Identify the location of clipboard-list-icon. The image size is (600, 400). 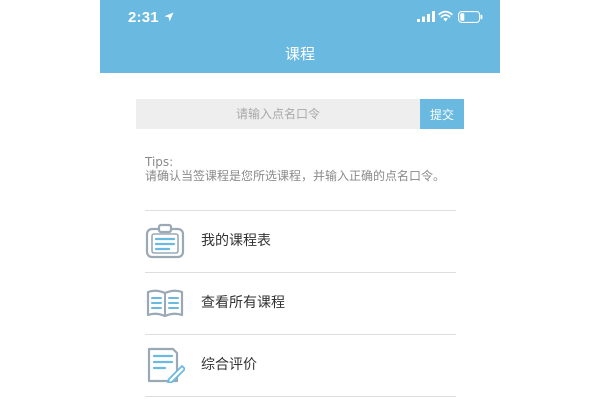
(165, 241).